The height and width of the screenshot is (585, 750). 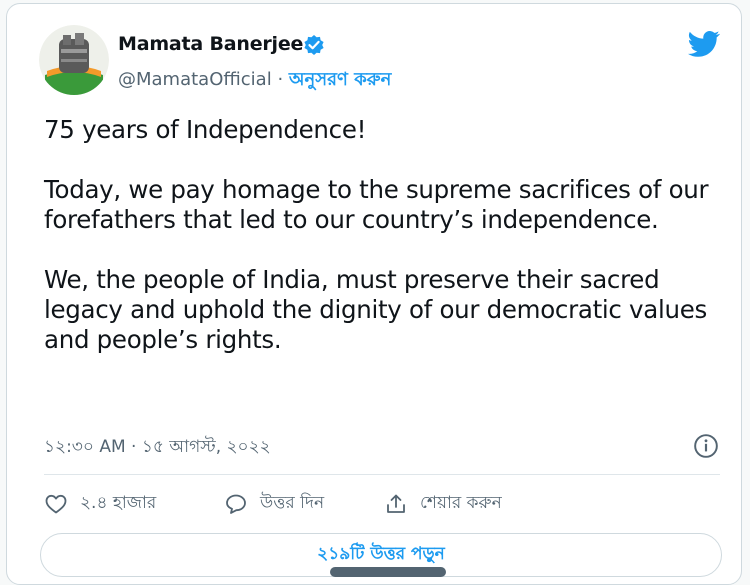 I want to click on author-name: Mamata Banerjee, so click(x=210, y=44).